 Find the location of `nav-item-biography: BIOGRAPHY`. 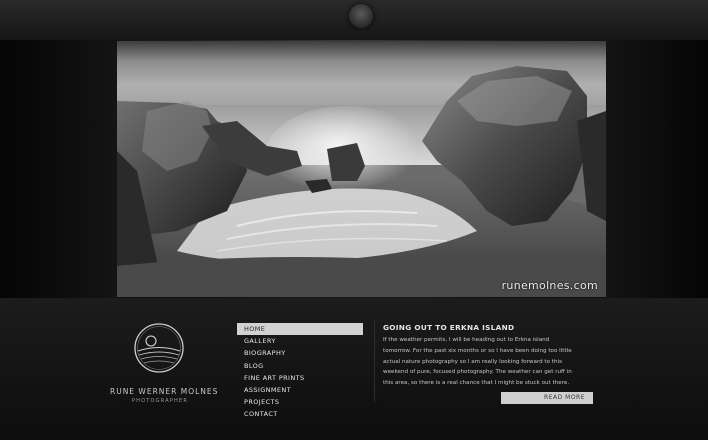

nav-item-biography: BIOGRAPHY is located at coordinates (300, 353).